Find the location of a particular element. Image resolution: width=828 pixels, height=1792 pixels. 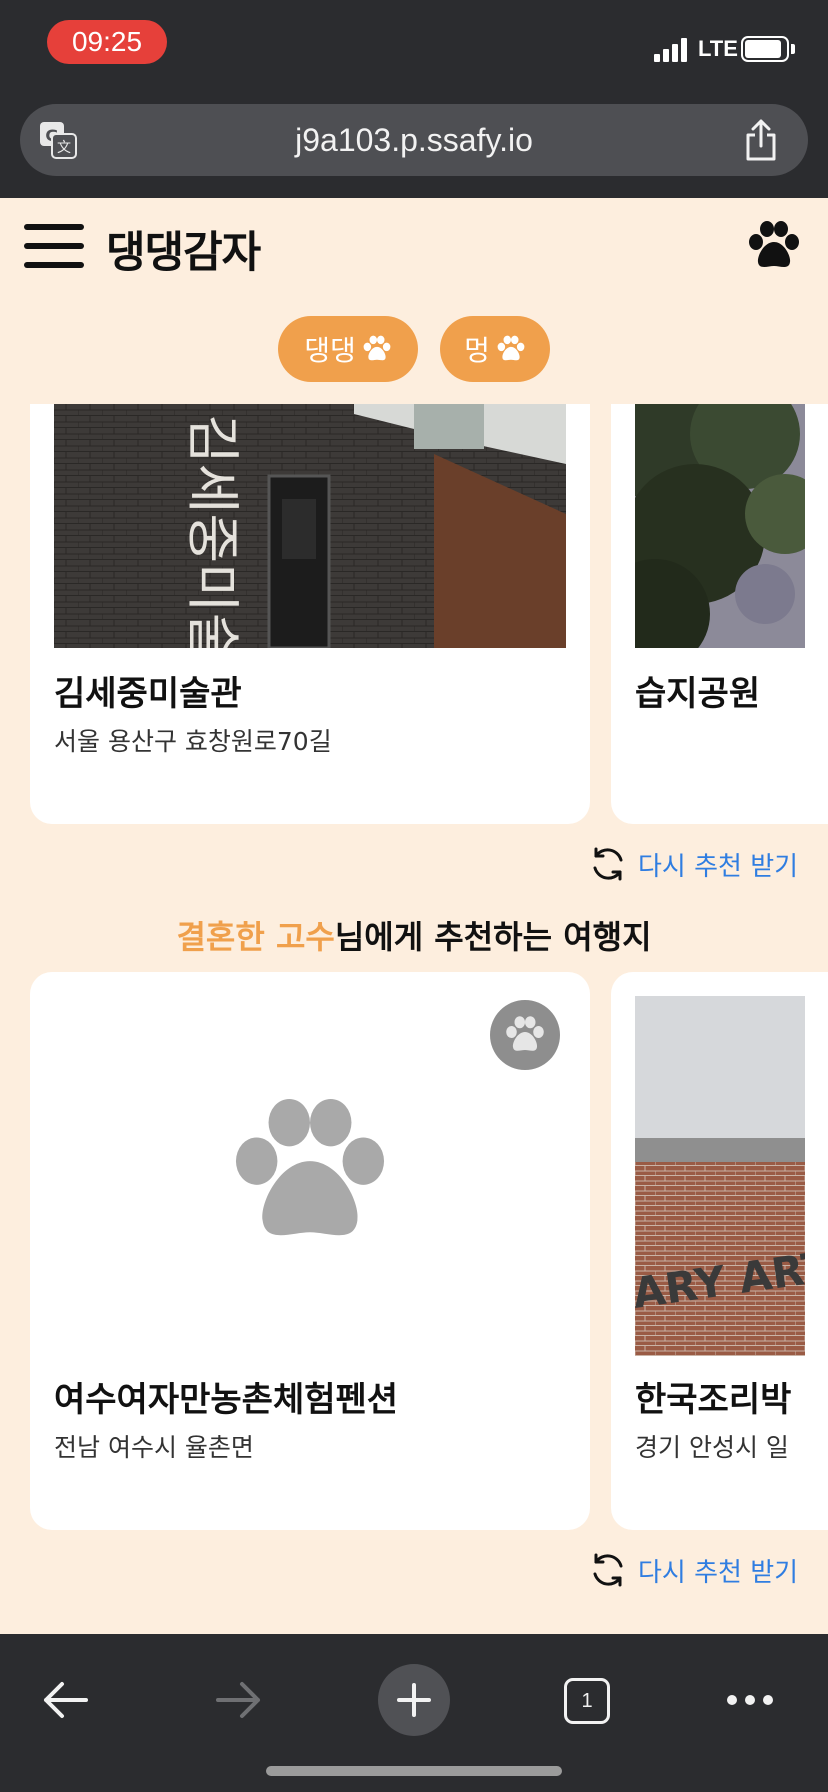

place-address: 경기 안성시 일 is located at coordinates (712, 1447).